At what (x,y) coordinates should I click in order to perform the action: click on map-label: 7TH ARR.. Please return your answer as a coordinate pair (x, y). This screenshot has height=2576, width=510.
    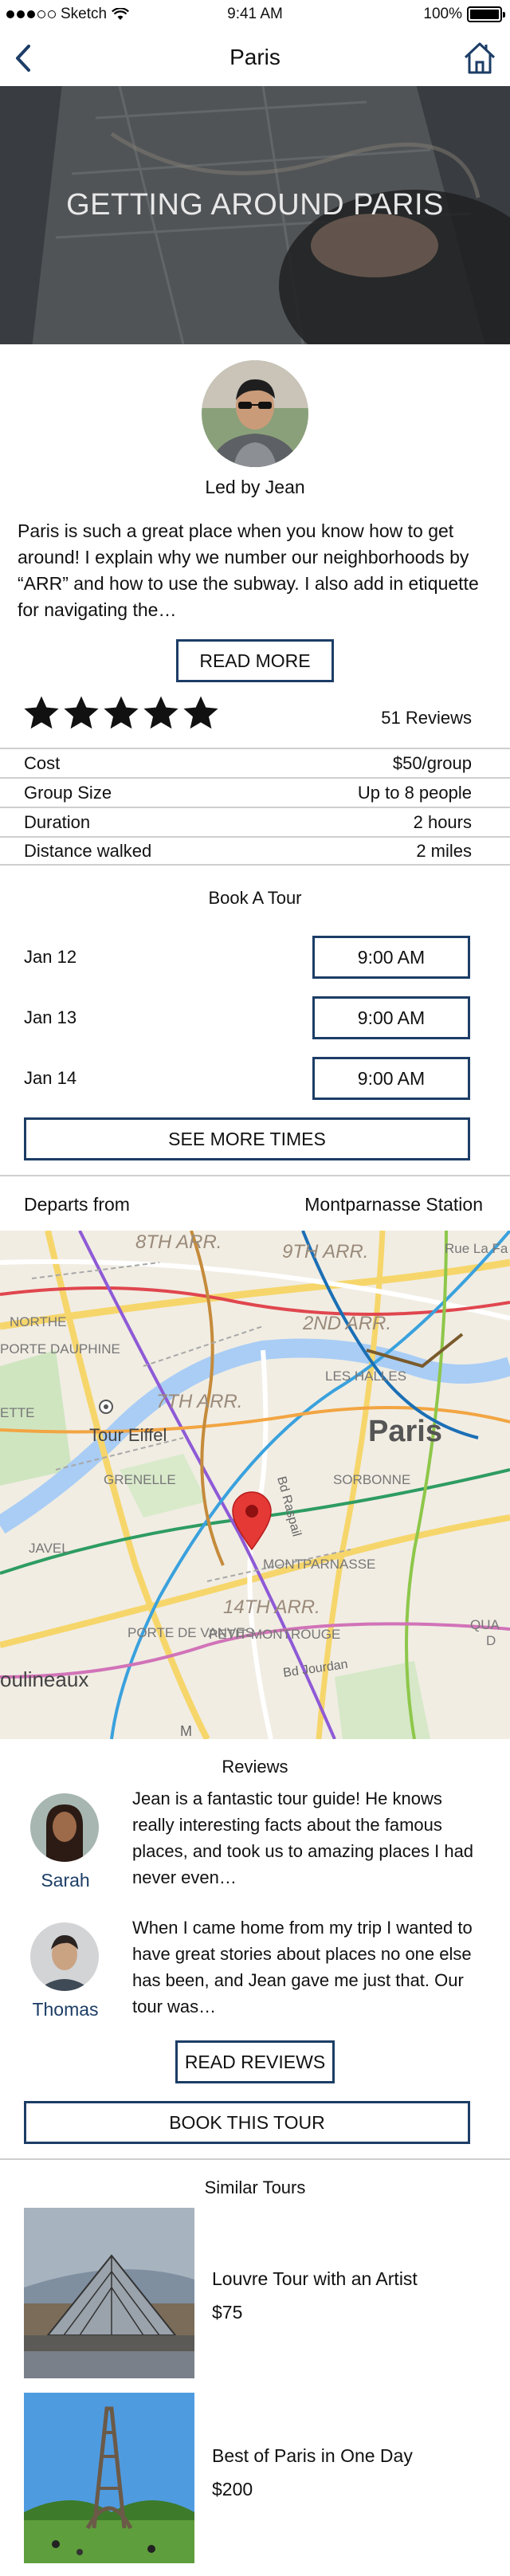
    Looking at the image, I should click on (199, 1401).